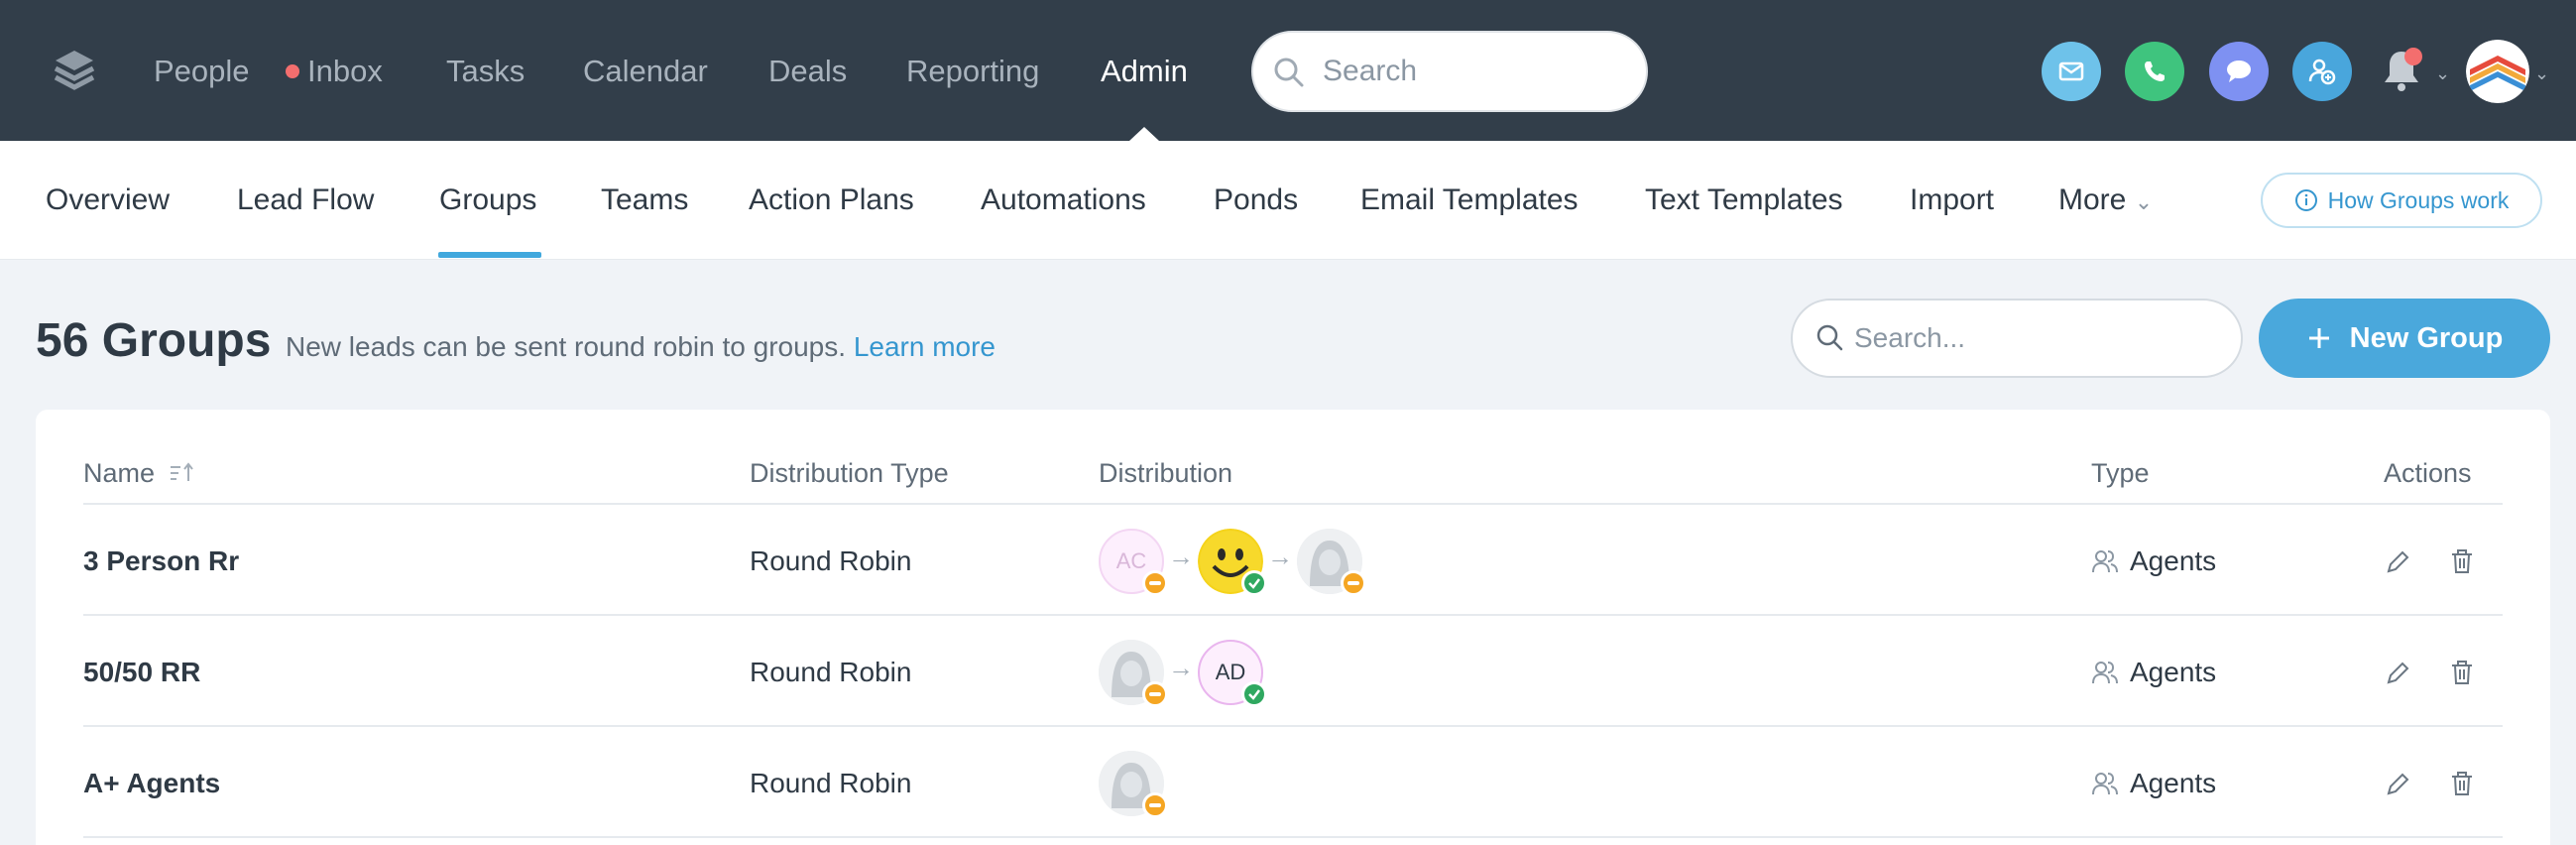  Describe the element at coordinates (850, 473) in the screenshot. I see `column-header-distribution-type: Distribution Type` at that location.